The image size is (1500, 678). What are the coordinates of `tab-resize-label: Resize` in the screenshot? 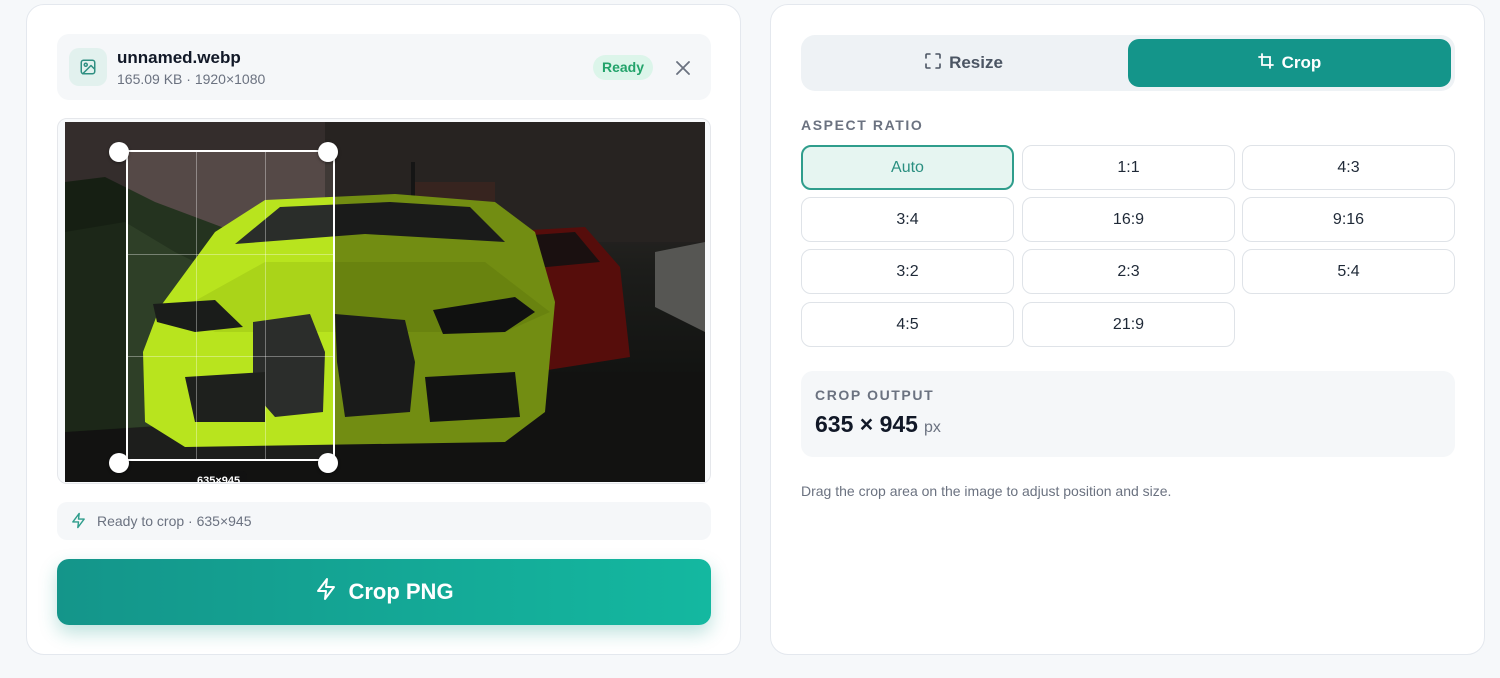 It's located at (976, 62).